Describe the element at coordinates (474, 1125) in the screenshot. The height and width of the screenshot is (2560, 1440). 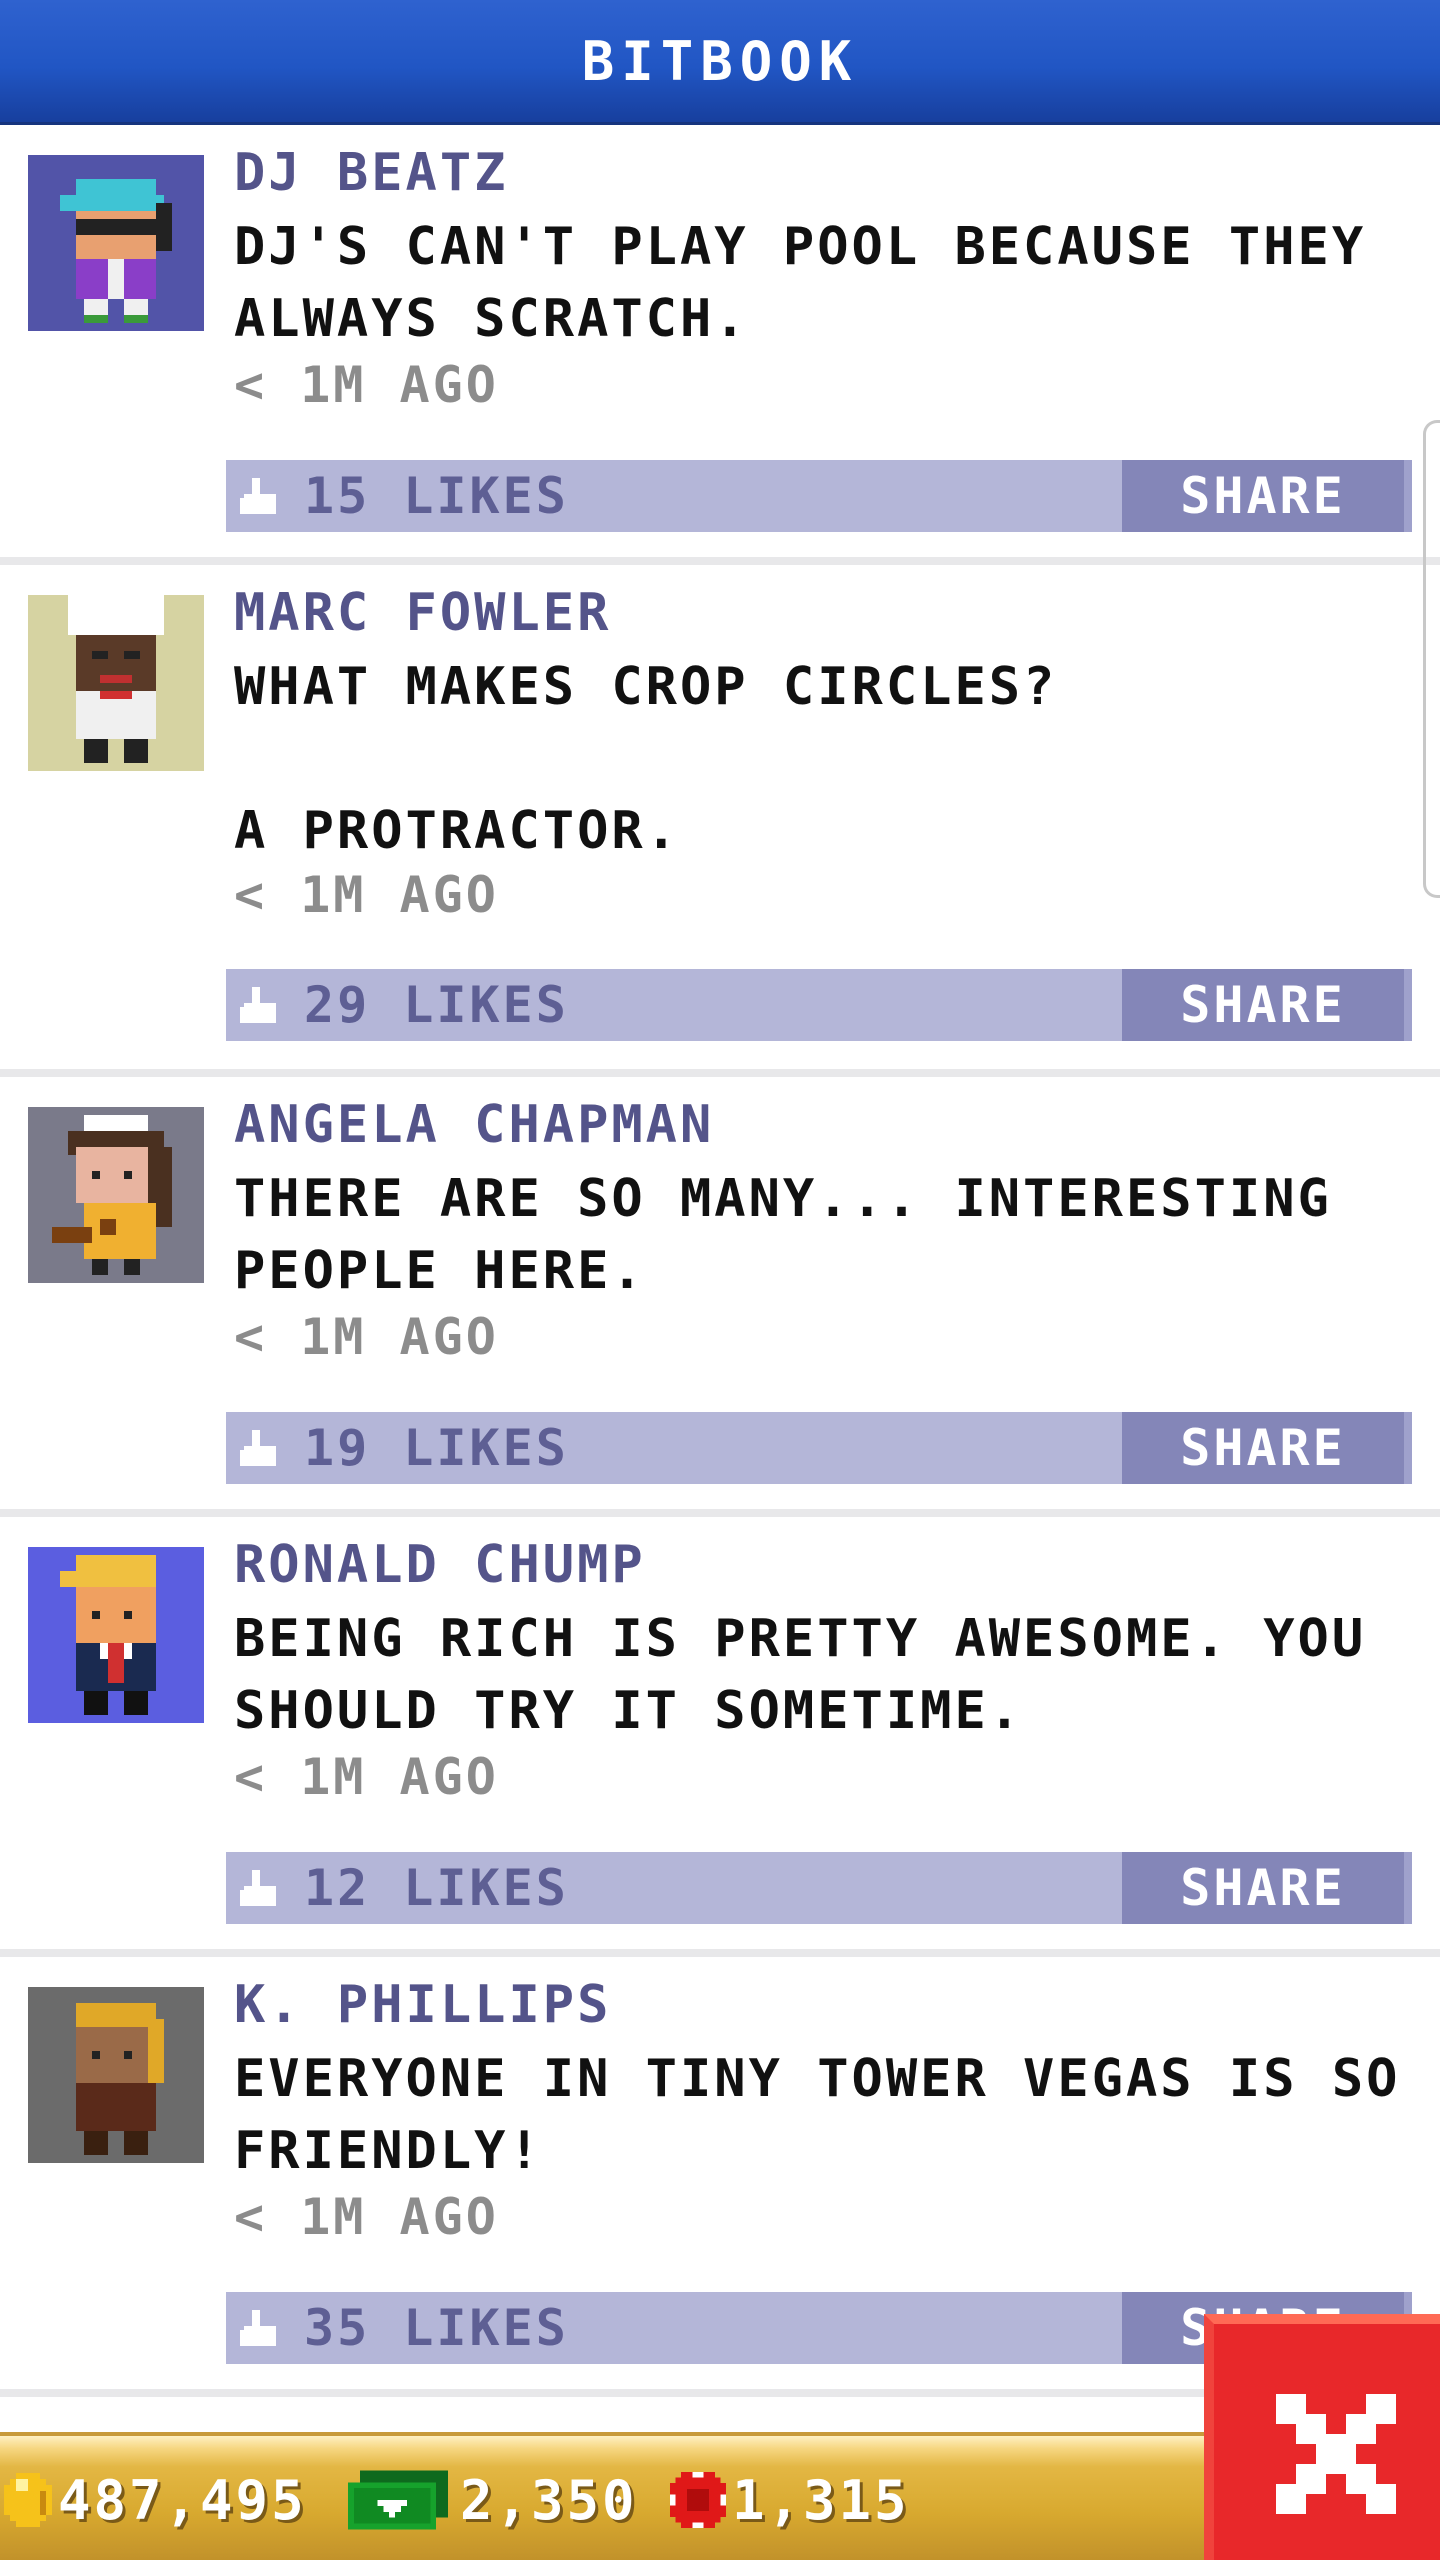
I see `post-author: ANGELA CHAPMAN` at that location.